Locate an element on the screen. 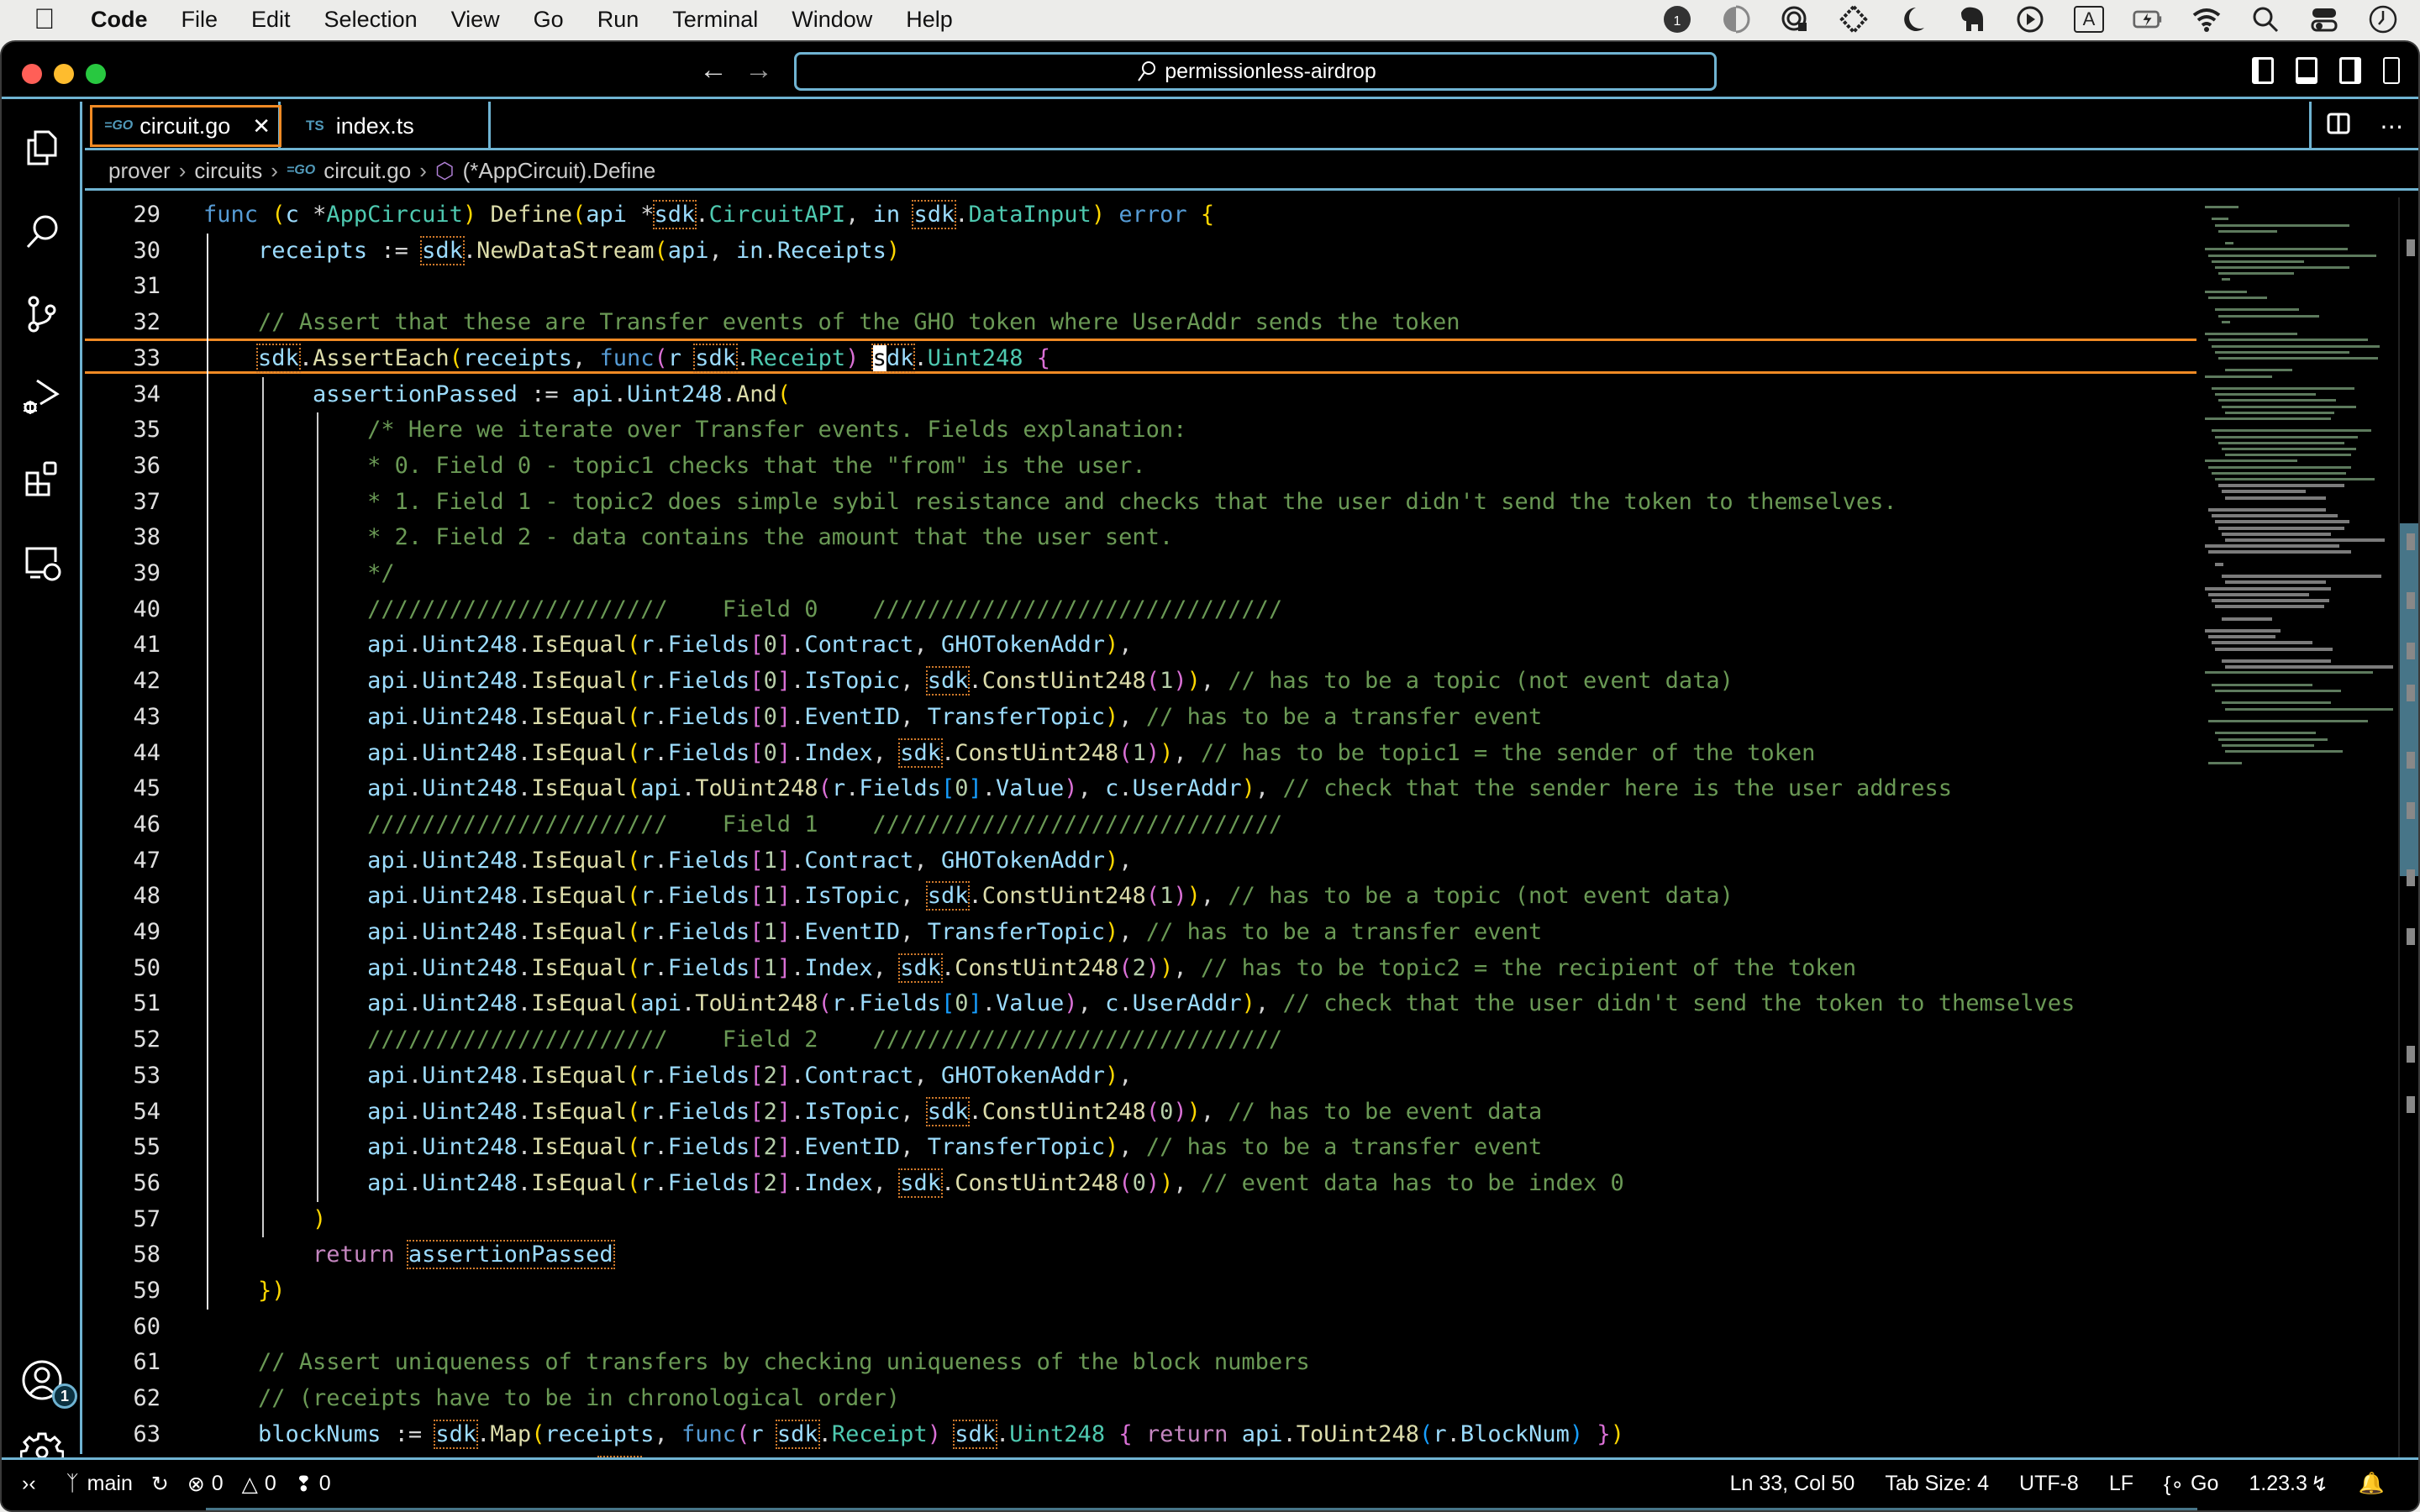 The width and height of the screenshot is (2420, 1512). elephant-icon is located at coordinates (1971, 19).